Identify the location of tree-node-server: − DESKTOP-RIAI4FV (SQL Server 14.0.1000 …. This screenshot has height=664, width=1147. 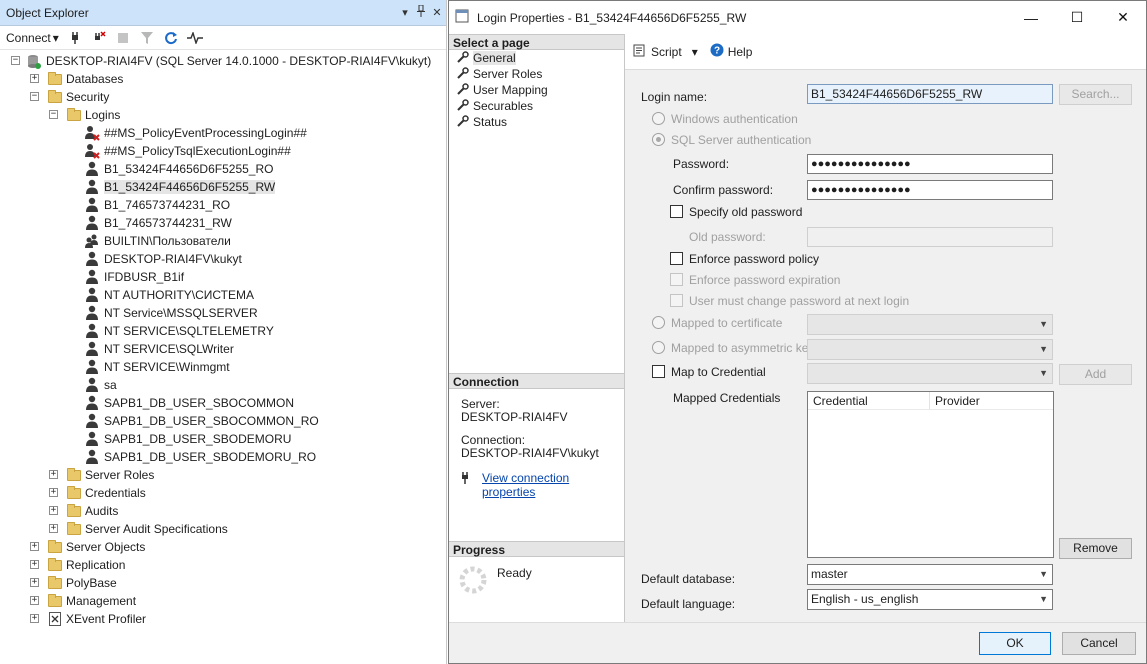
(223, 61).